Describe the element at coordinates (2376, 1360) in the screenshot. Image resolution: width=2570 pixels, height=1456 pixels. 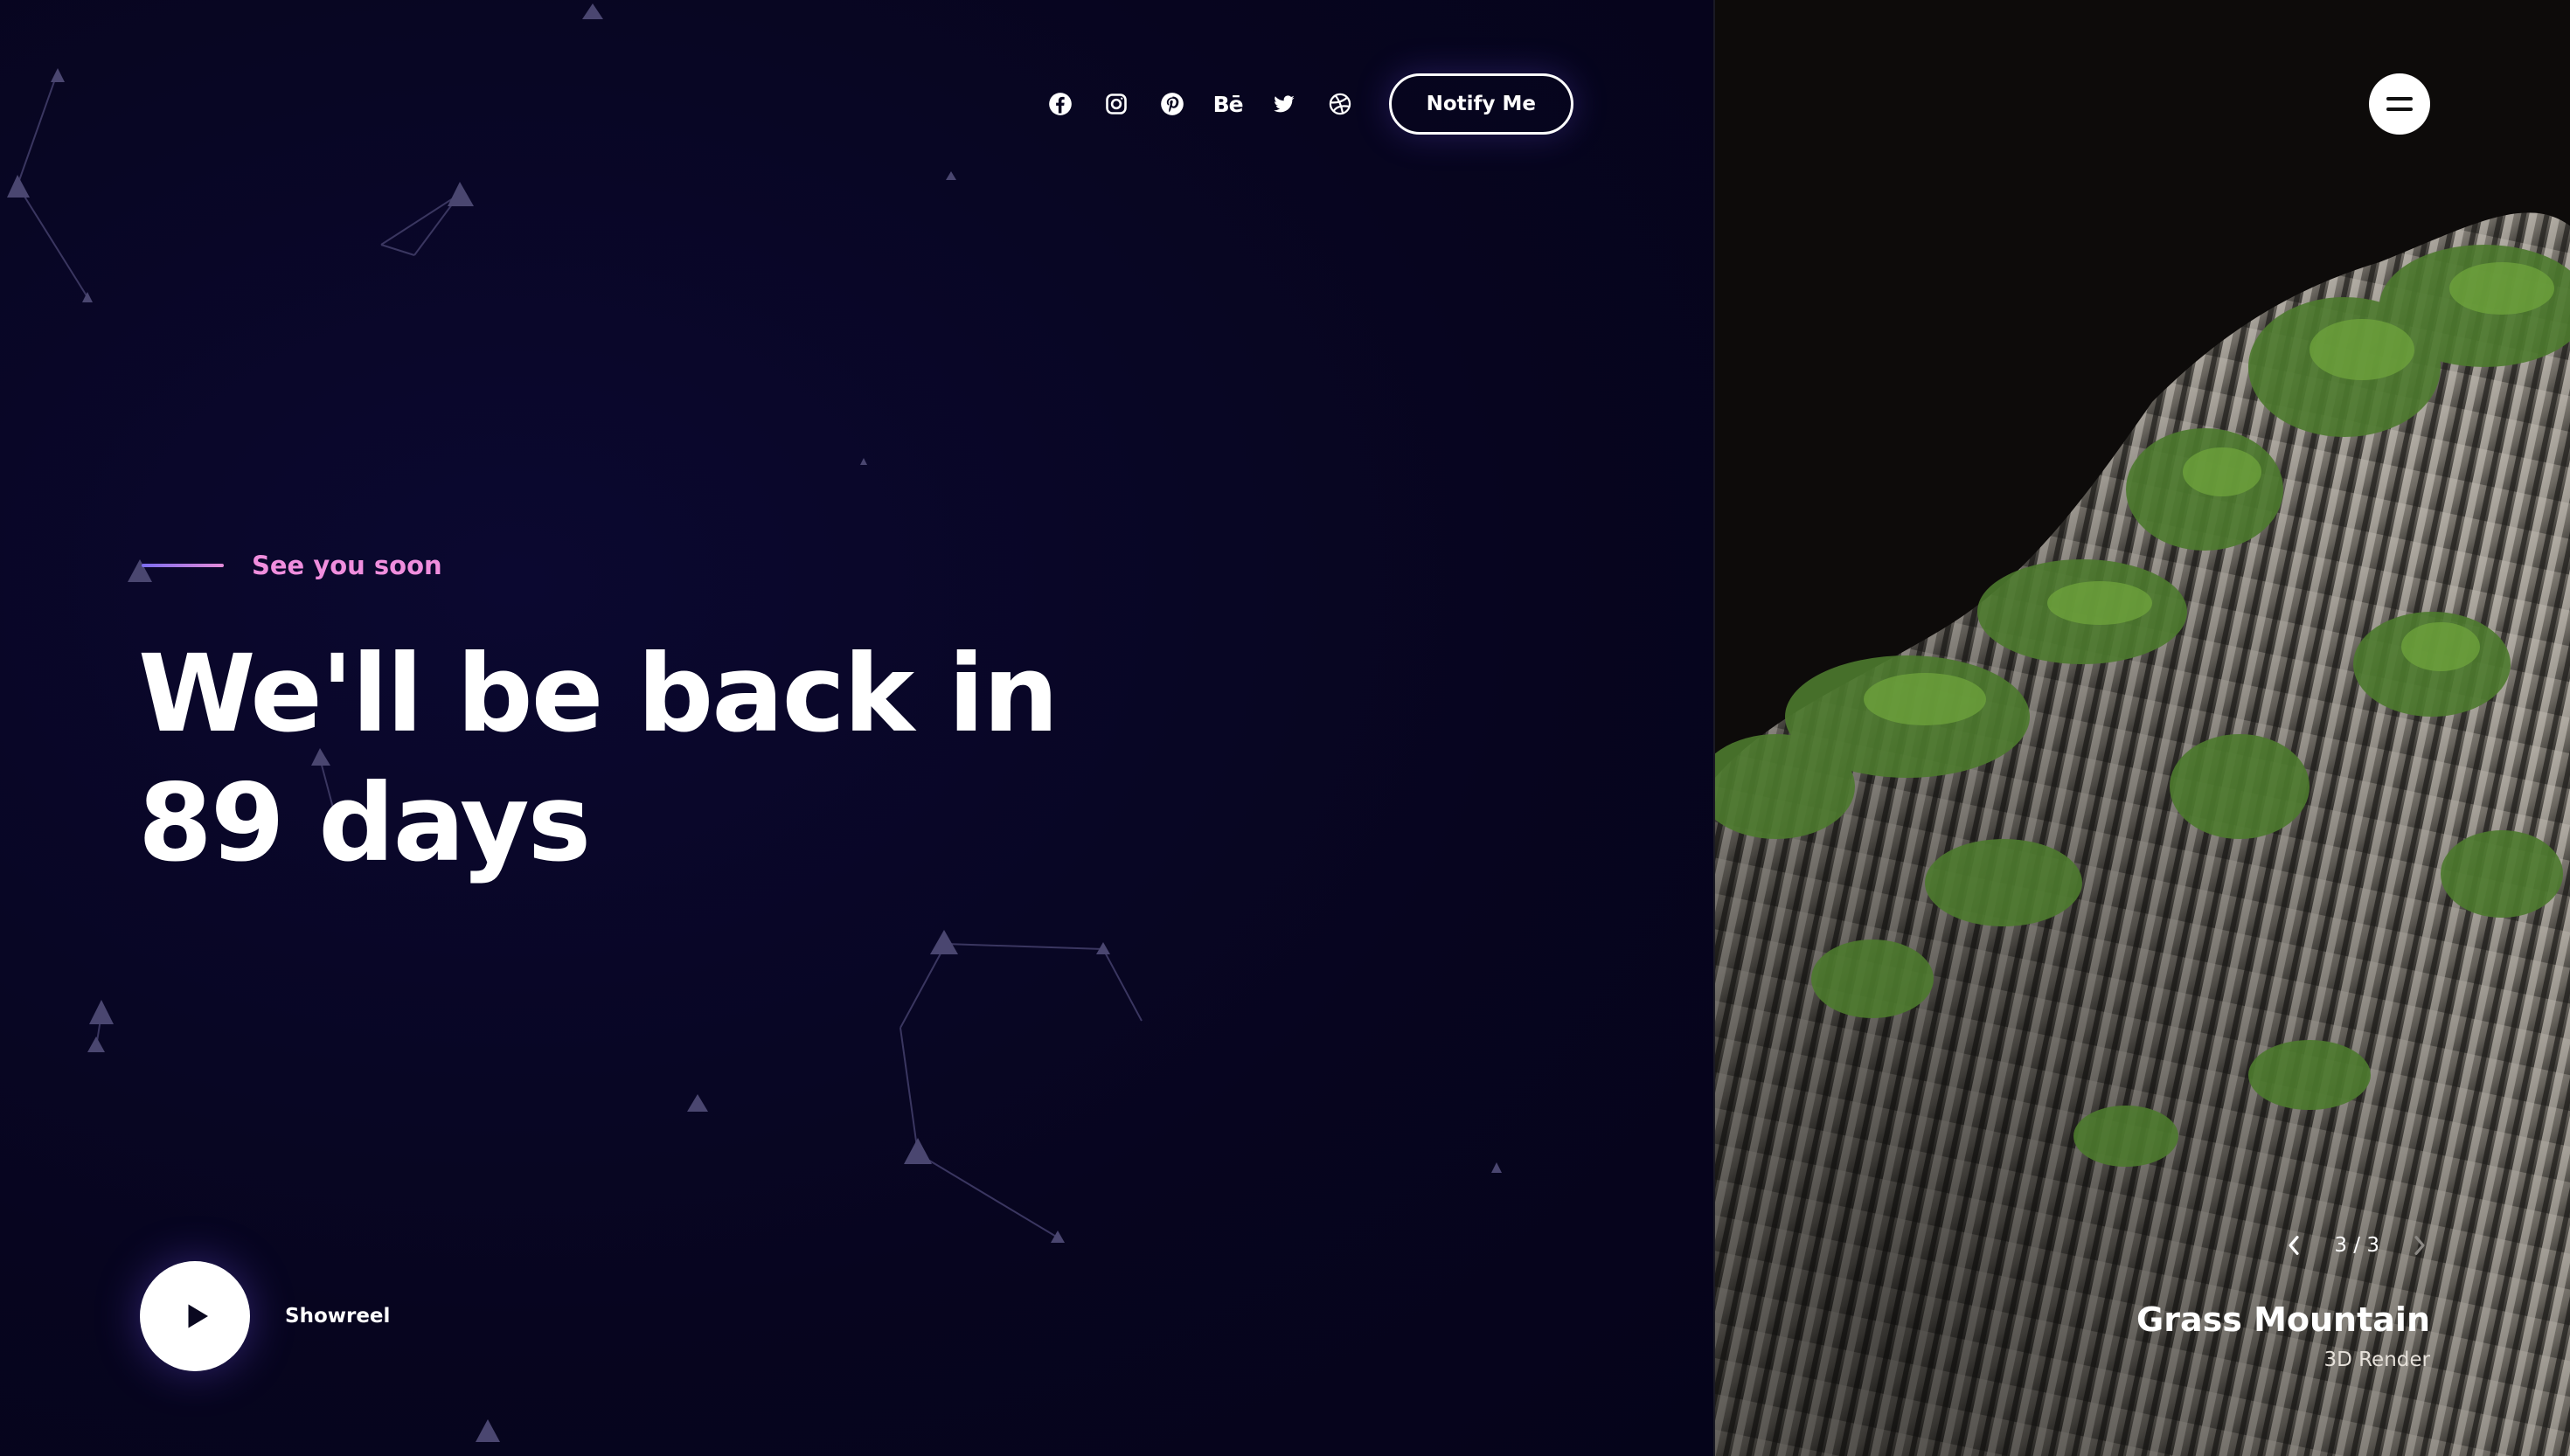
I see `slide-subtitle: 3D Render` at that location.